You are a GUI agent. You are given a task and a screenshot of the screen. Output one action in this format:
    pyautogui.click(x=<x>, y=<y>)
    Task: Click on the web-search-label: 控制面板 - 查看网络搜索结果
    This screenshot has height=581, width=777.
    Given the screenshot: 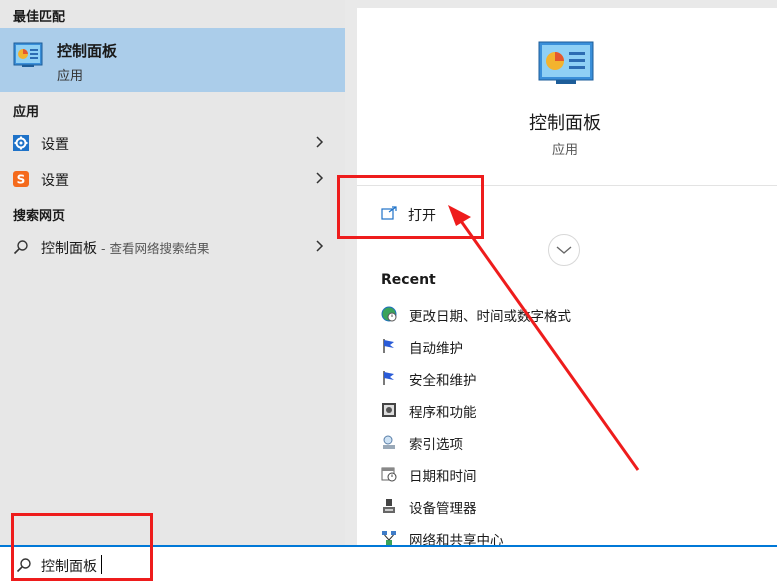 What is the action you would take?
    pyautogui.click(x=125, y=248)
    